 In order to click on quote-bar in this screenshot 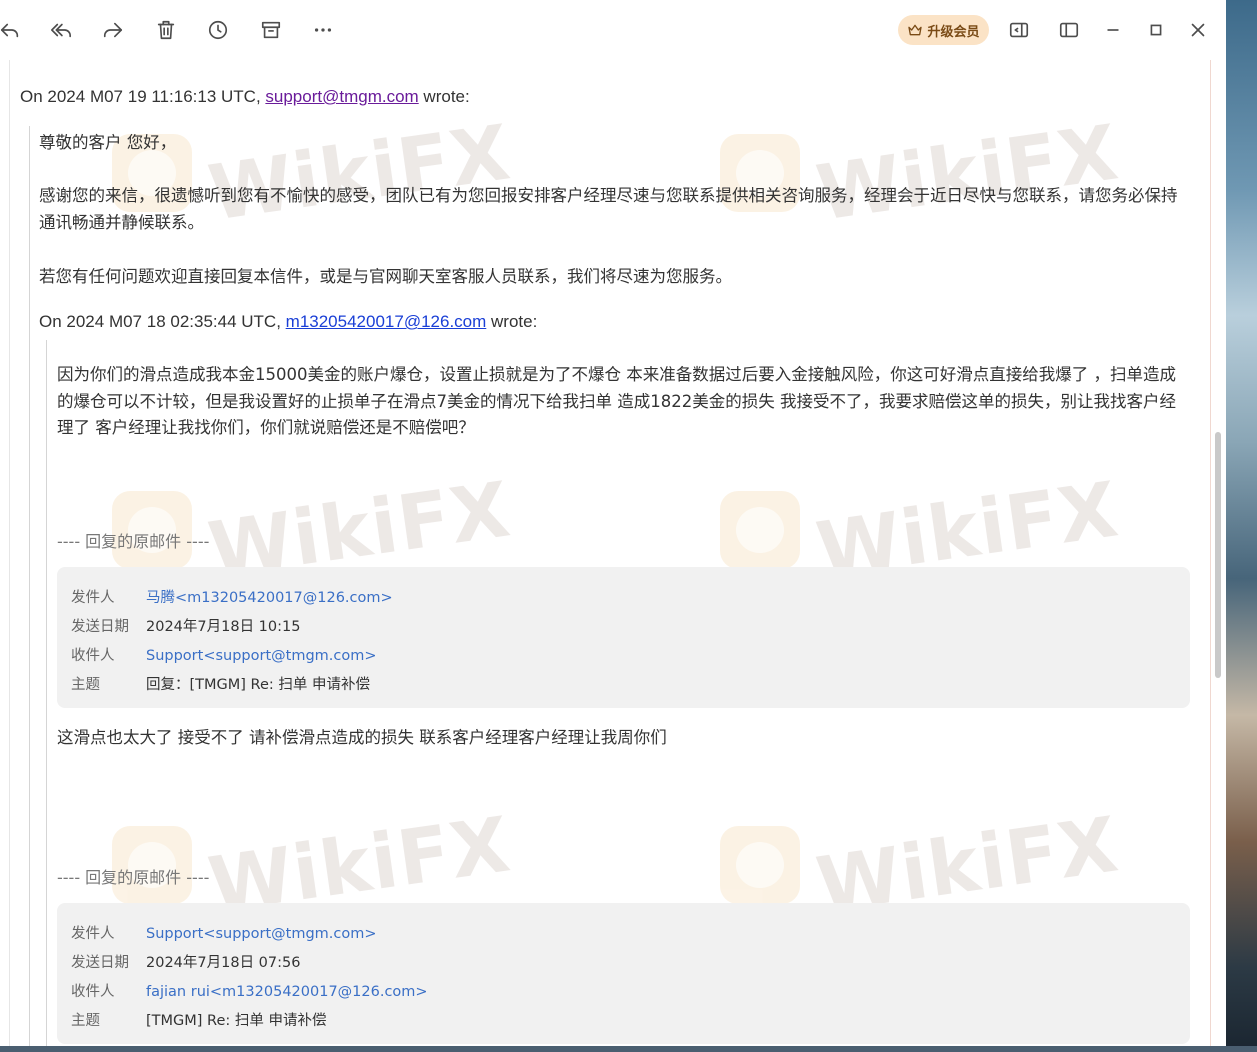, I will do `click(29, 586)`.